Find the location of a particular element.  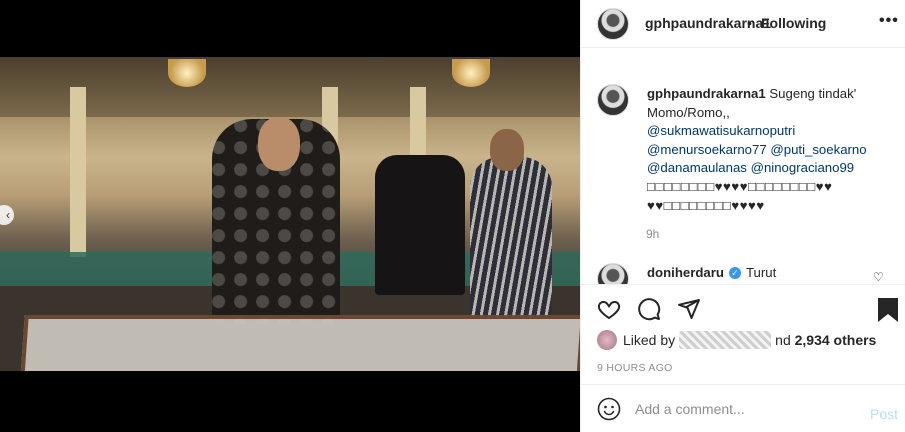

caption-time: 9h is located at coordinates (652, 234).